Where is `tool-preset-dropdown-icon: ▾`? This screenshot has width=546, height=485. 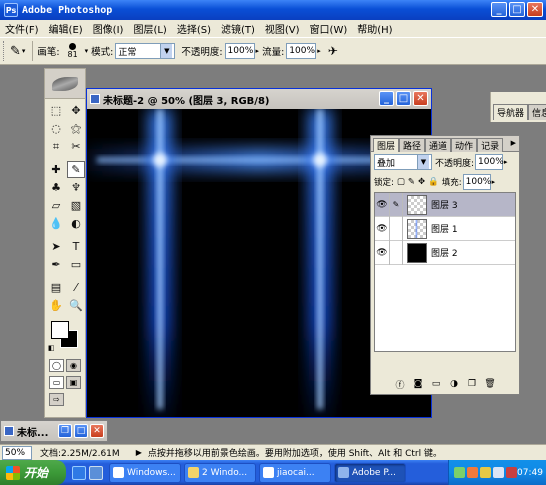
tool-preset-dropdown-icon: ▾ is located at coordinates (24, 51).